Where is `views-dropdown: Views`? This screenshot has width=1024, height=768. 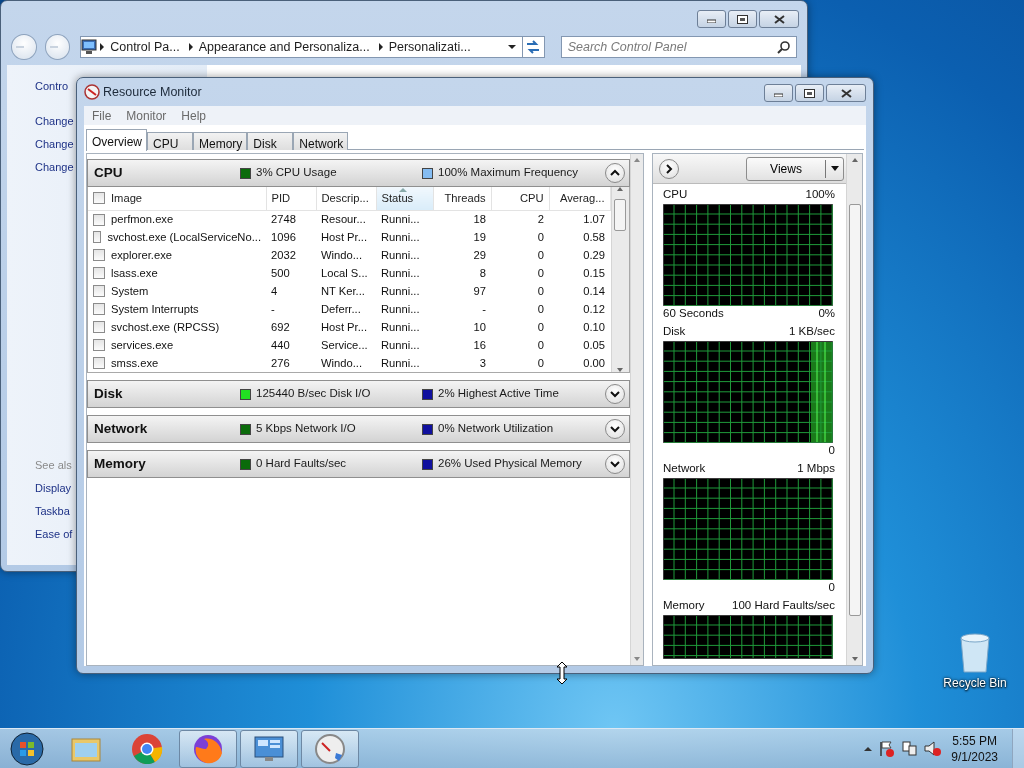 views-dropdown: Views is located at coordinates (795, 168).